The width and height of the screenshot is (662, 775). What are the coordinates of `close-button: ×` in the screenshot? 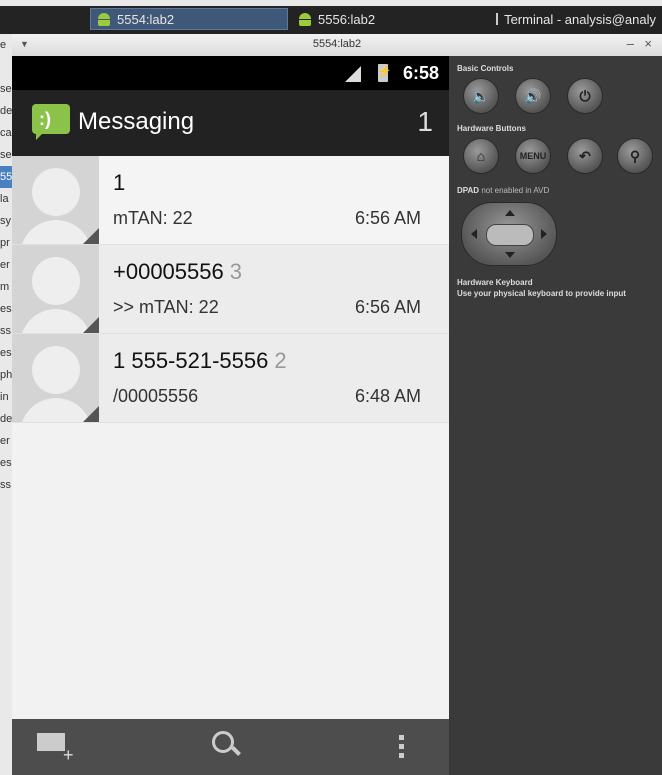 It's located at (648, 43).